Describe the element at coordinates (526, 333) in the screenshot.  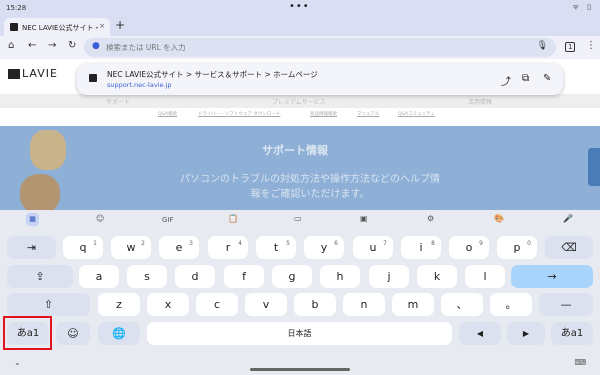
I see `cursor-right-key: ▶` at that location.